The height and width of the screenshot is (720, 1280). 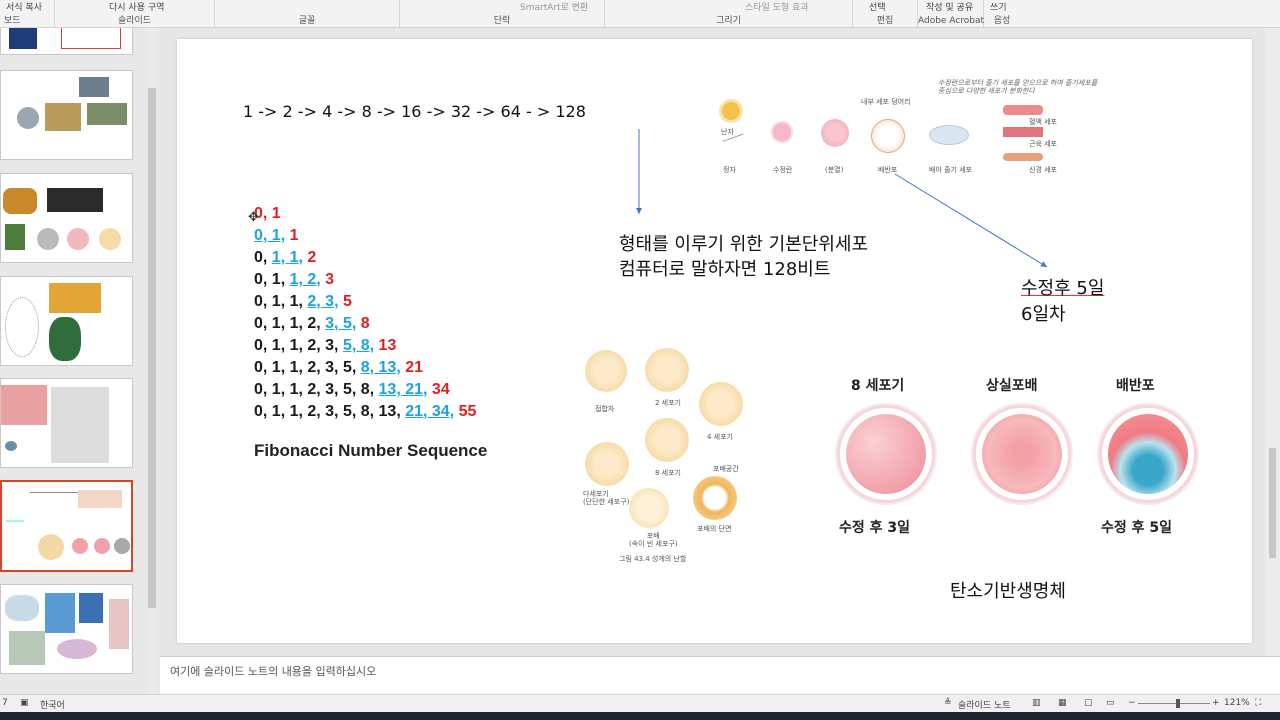 I want to click on thumbnail-scrollbar, so click(x=152, y=361).